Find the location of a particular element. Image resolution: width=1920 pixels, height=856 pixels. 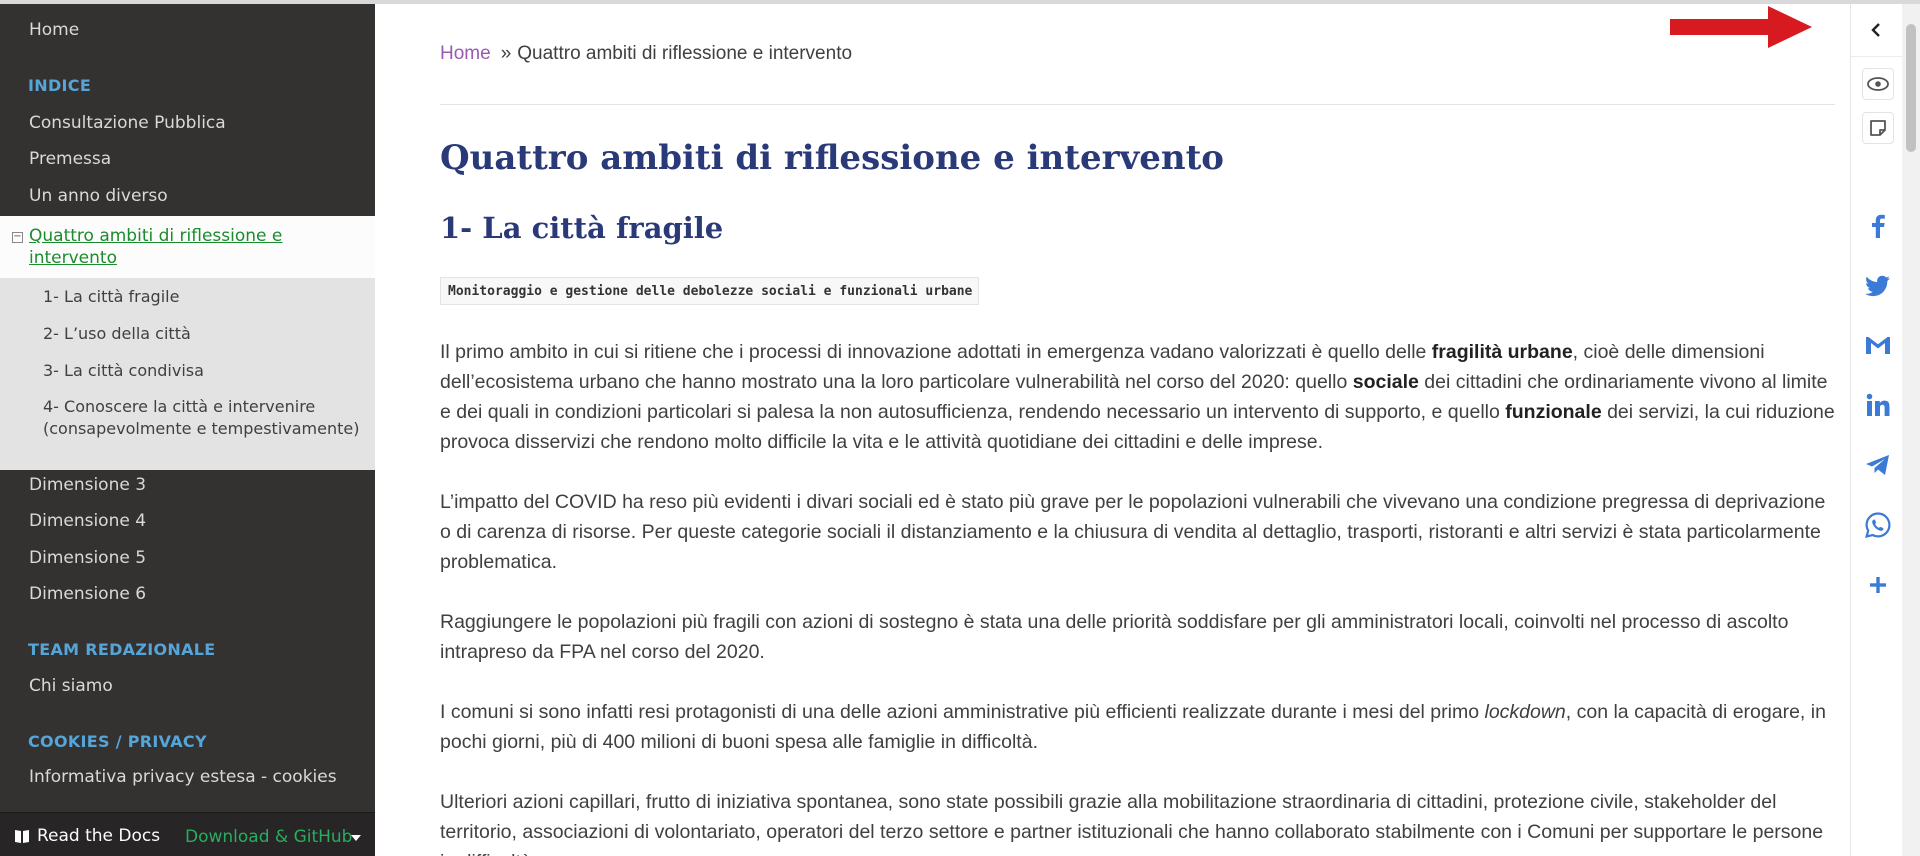

whatsapp-icon is located at coordinates (1878, 525).